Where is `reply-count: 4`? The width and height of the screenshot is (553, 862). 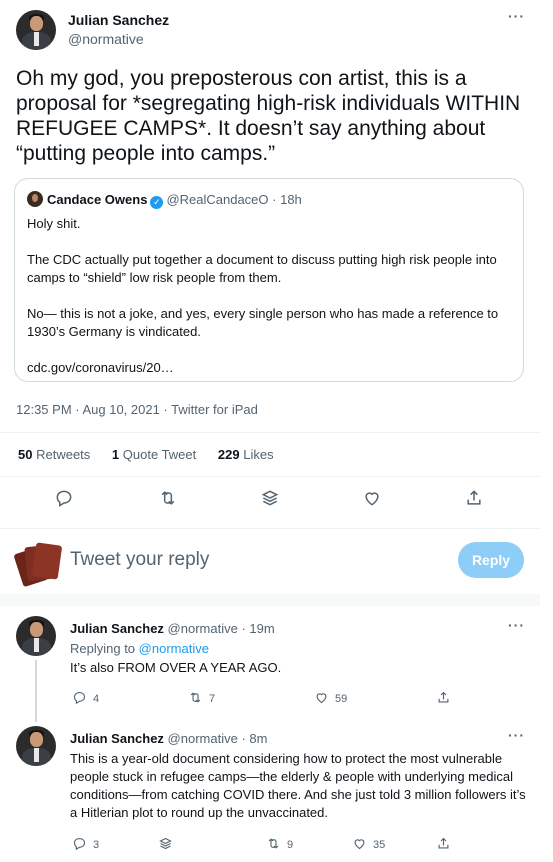
reply-count: 4 is located at coordinates (85, 697).